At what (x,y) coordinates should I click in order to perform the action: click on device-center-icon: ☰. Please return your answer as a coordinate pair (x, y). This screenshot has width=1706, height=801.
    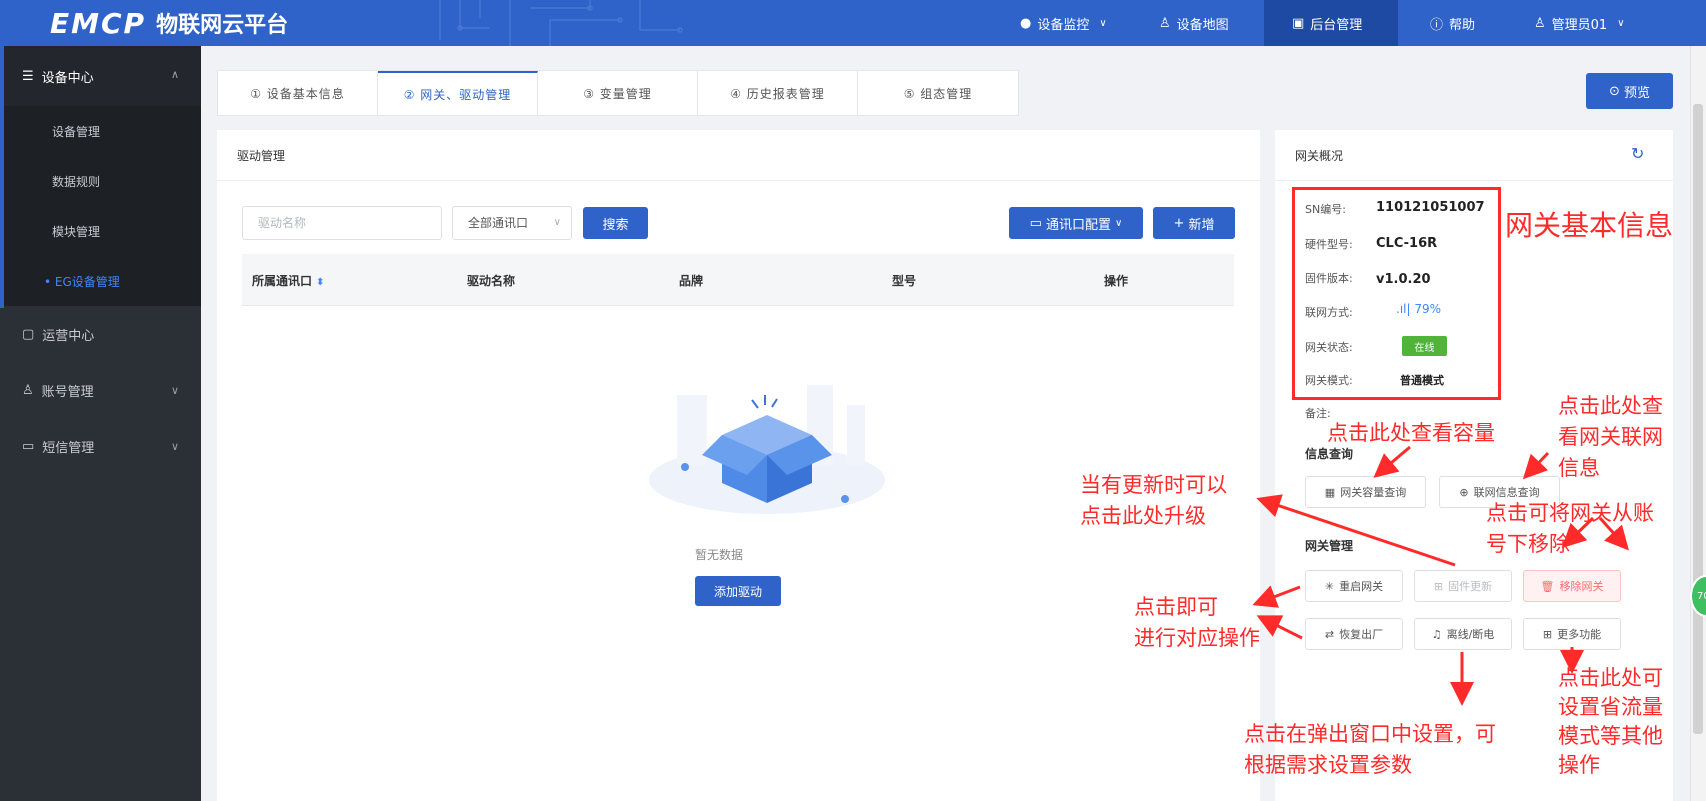
    Looking at the image, I should click on (28, 76).